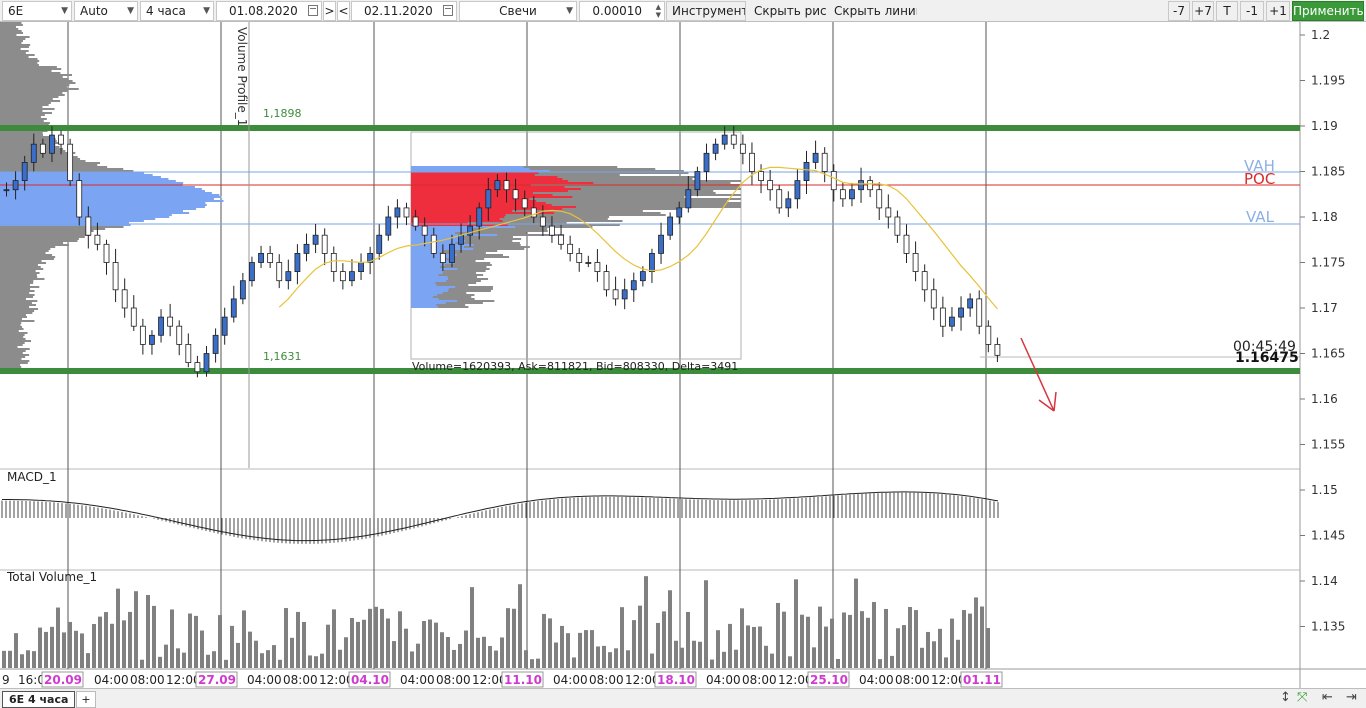 This screenshot has width=1366, height=708. What do you see at coordinates (1327, 697) in the screenshot?
I see `scroll-left-icon: ⇤` at bounding box center [1327, 697].